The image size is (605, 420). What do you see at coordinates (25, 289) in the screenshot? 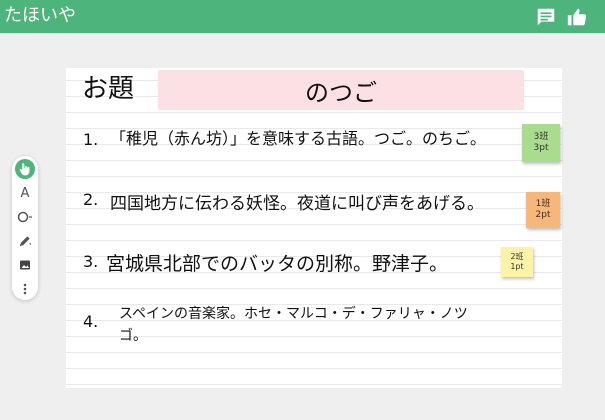
I see `more-icon` at bounding box center [25, 289].